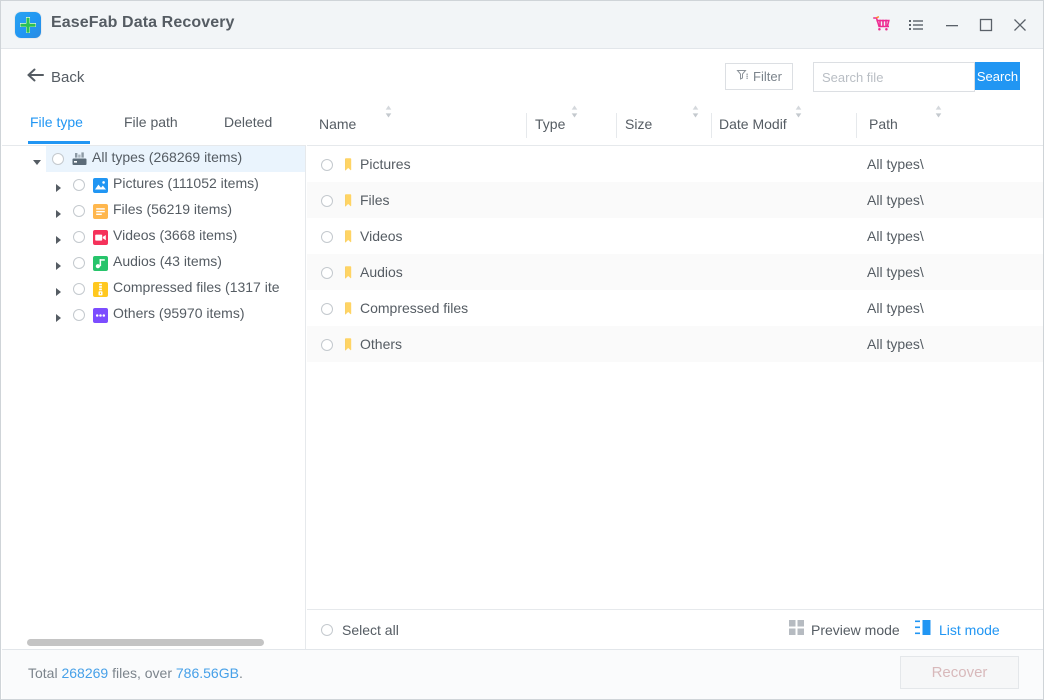 This screenshot has height=700, width=1044. What do you see at coordinates (550, 124) in the screenshot?
I see `column-header-label: Type` at bounding box center [550, 124].